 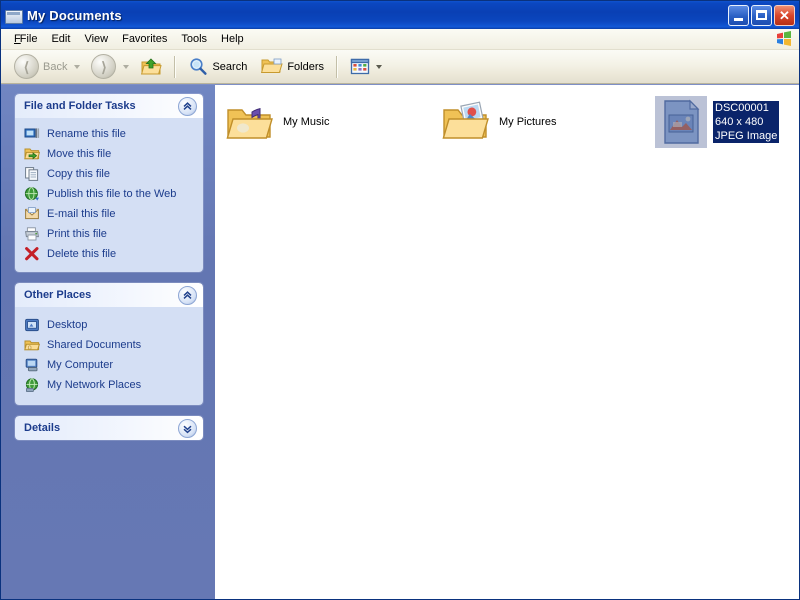 I want to click on tile-labels: My Music, so click(x=306, y=122).